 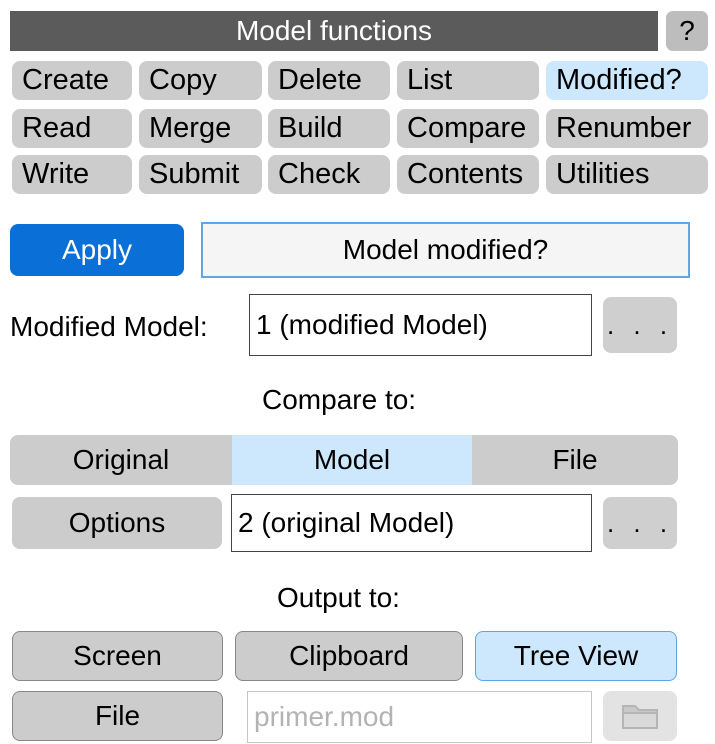 What do you see at coordinates (627, 128) in the screenshot?
I see `function-renumber-button: Renumber` at bounding box center [627, 128].